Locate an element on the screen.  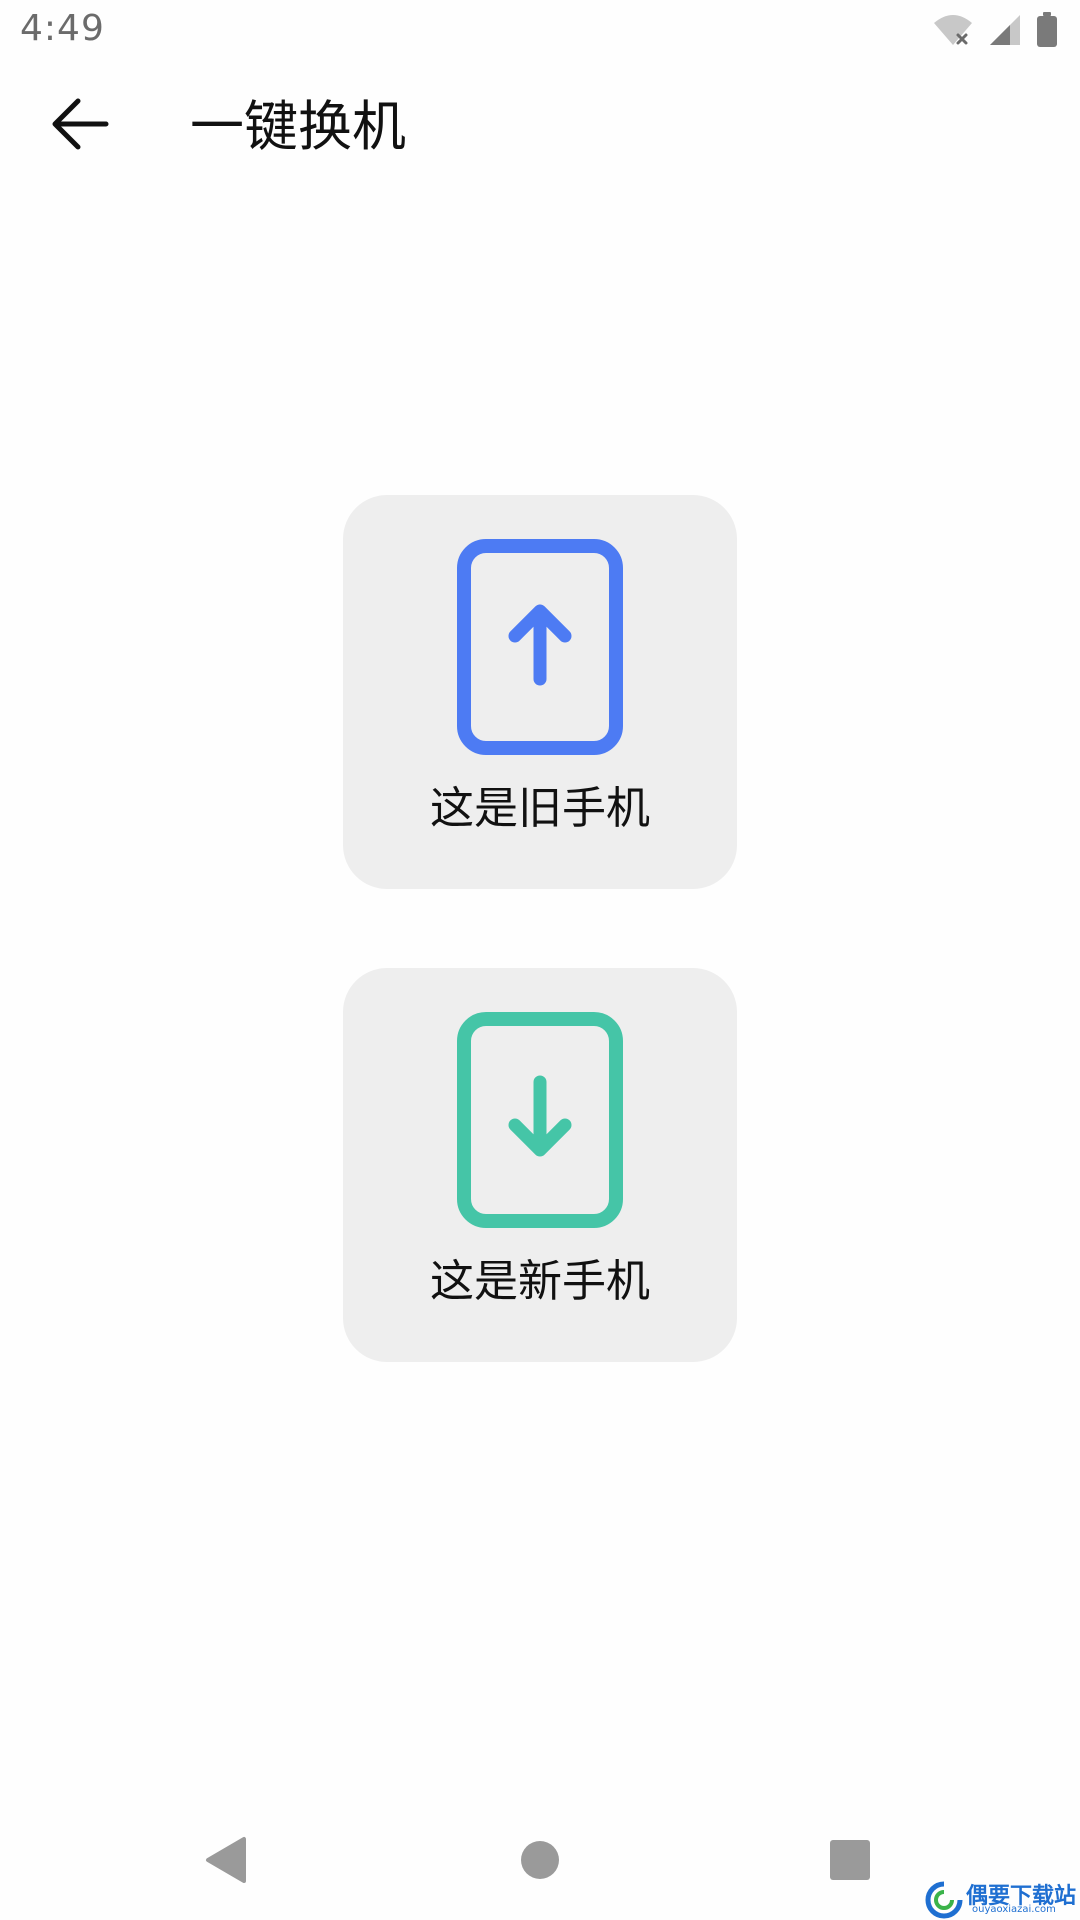
nav-home-icon is located at coordinates (540, 1862).